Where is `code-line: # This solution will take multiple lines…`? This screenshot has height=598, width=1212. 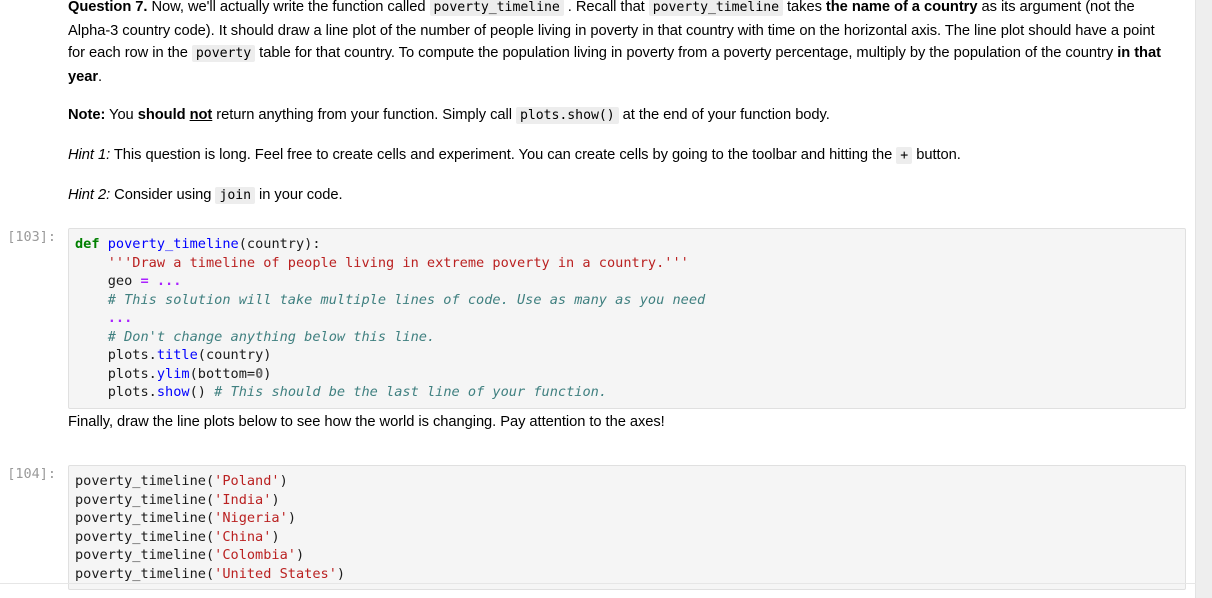
code-line: # This solution will take multiple lines… is located at coordinates (630, 300).